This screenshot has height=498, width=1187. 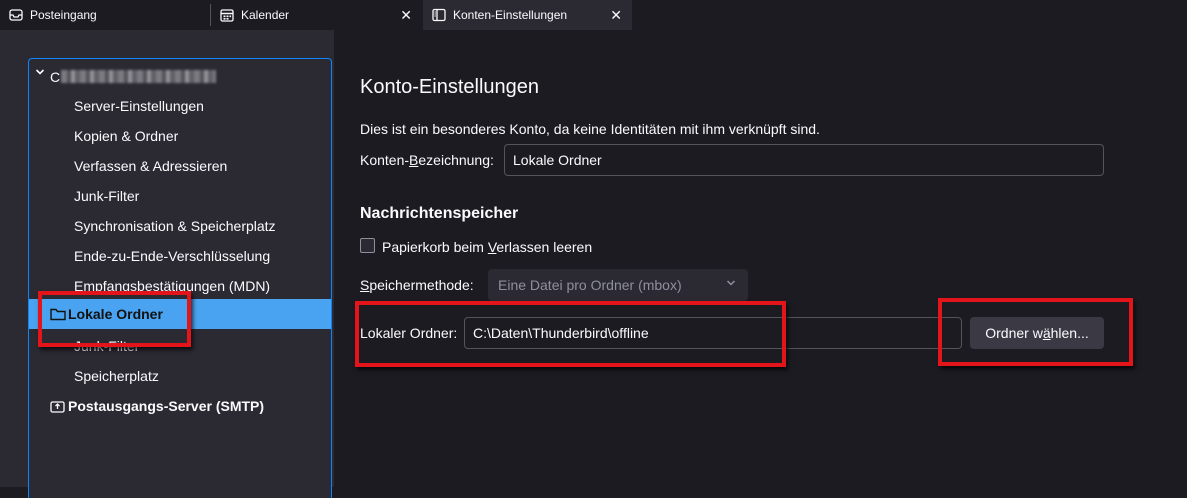 What do you see at coordinates (427, 160) in the screenshot?
I see `account-name-label: Konten-Bezeichnung:` at bounding box center [427, 160].